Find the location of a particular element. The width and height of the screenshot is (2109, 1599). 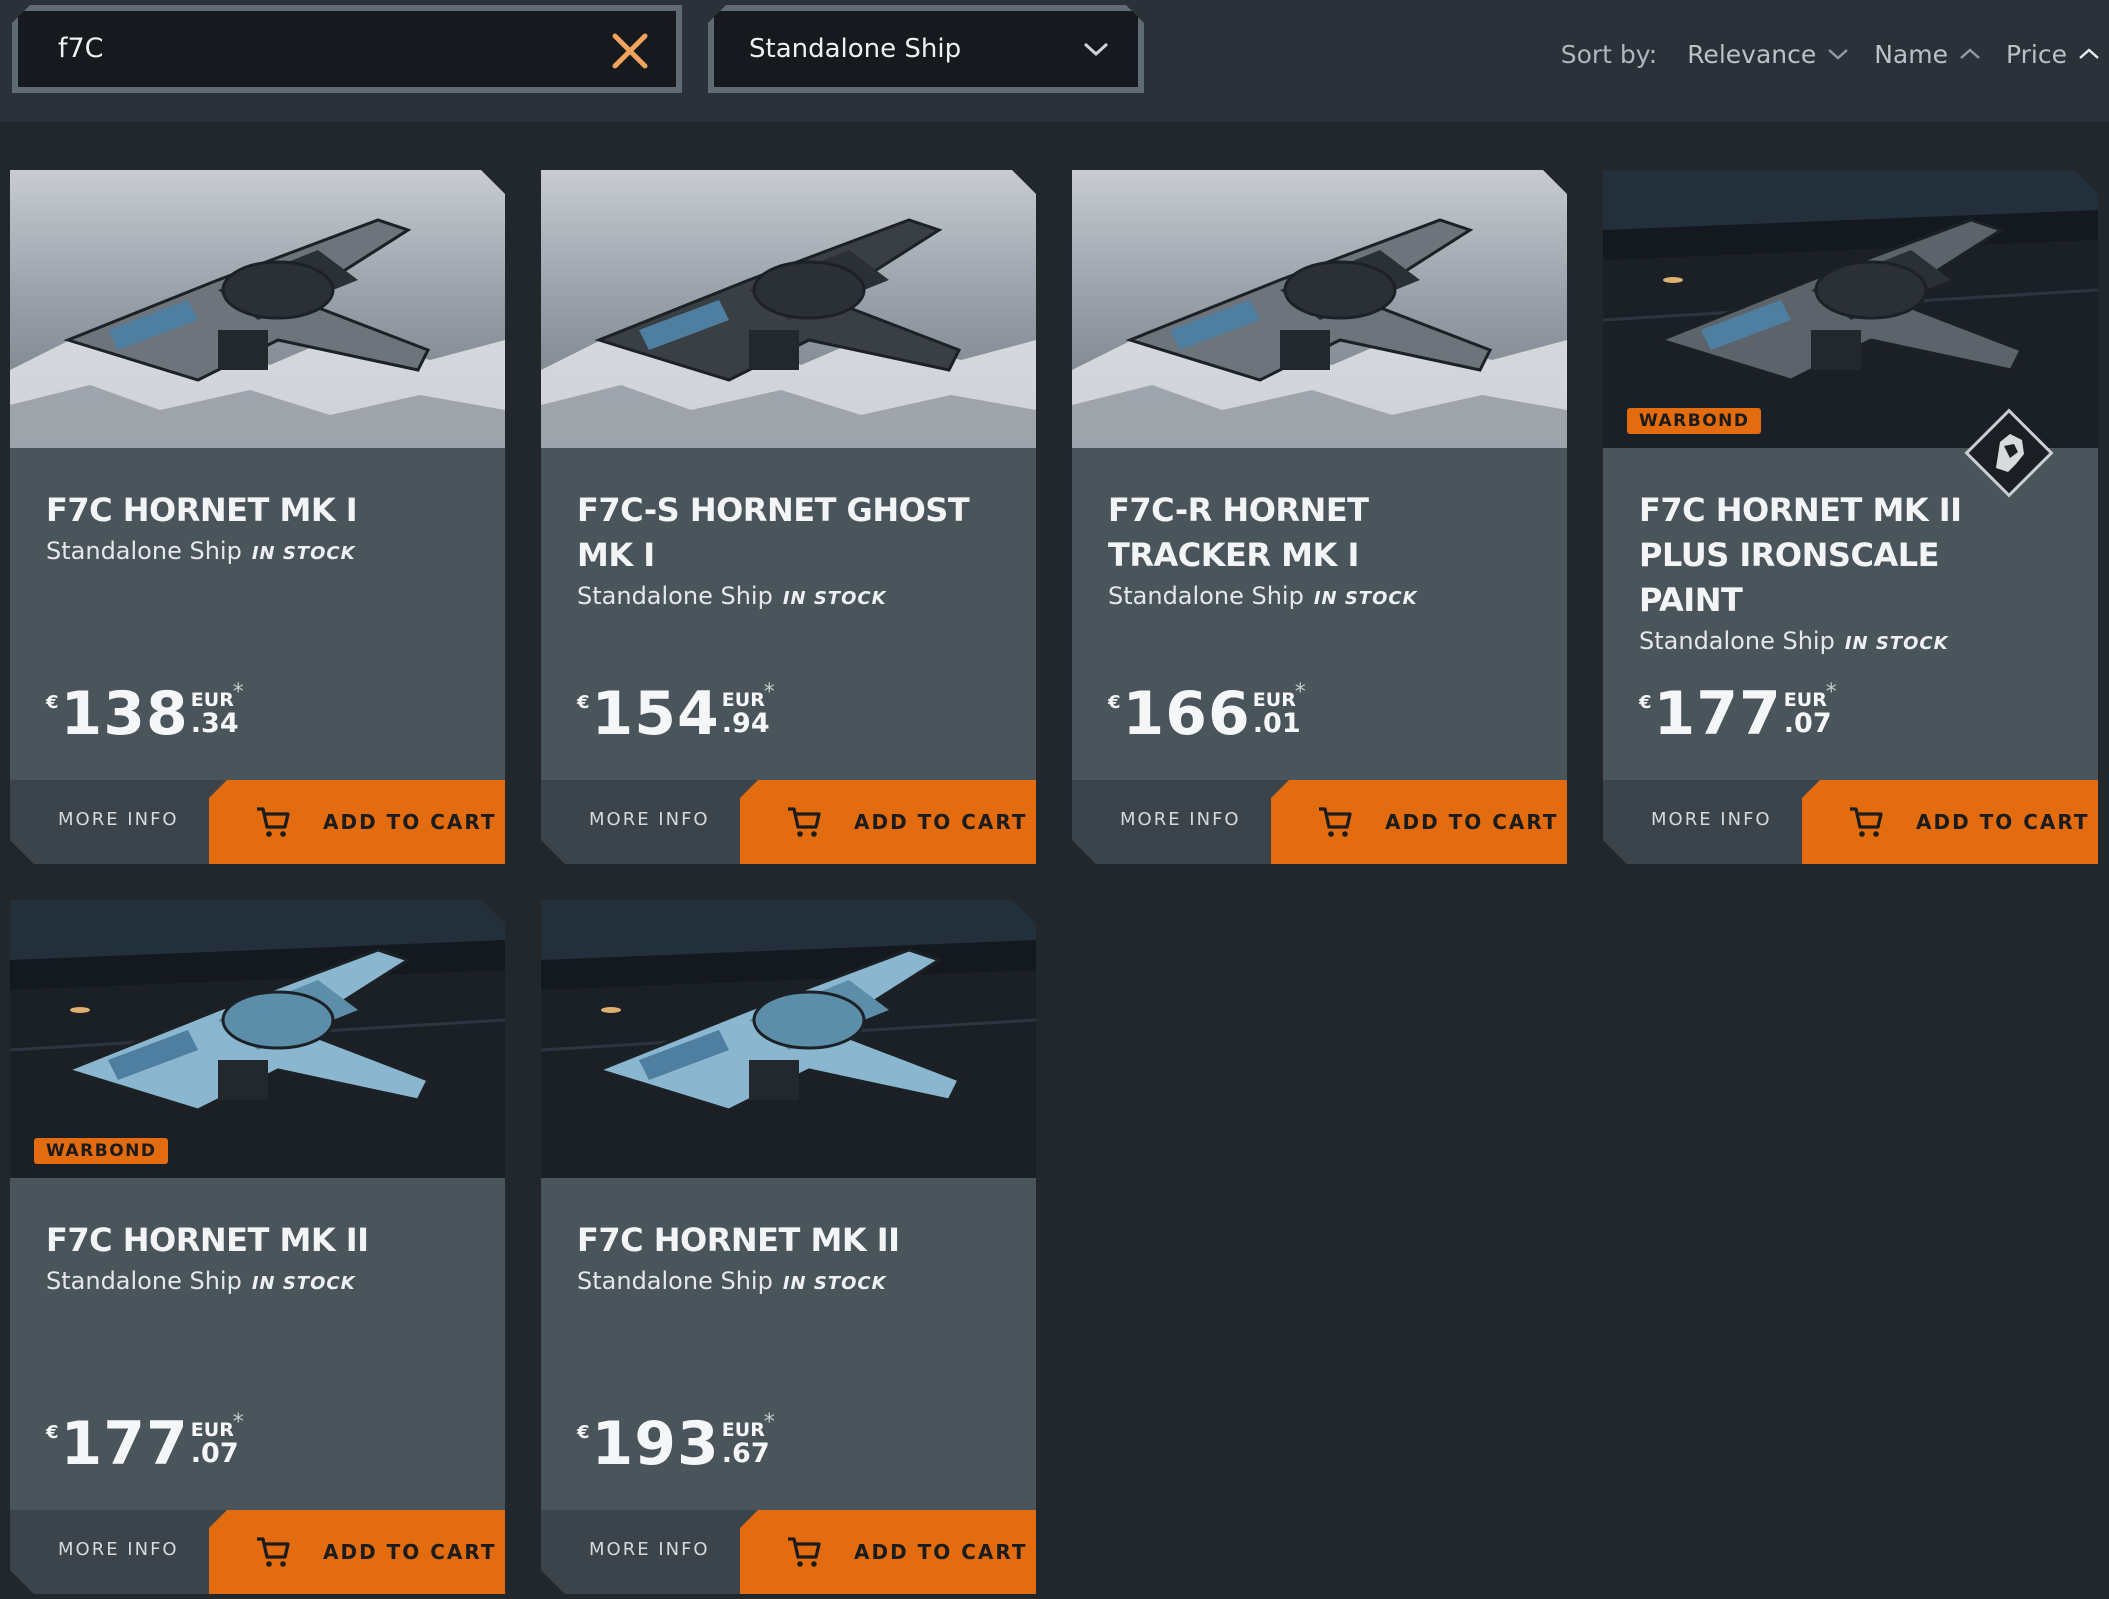

price-side: EUR .67 * is located at coordinates (746, 1444).